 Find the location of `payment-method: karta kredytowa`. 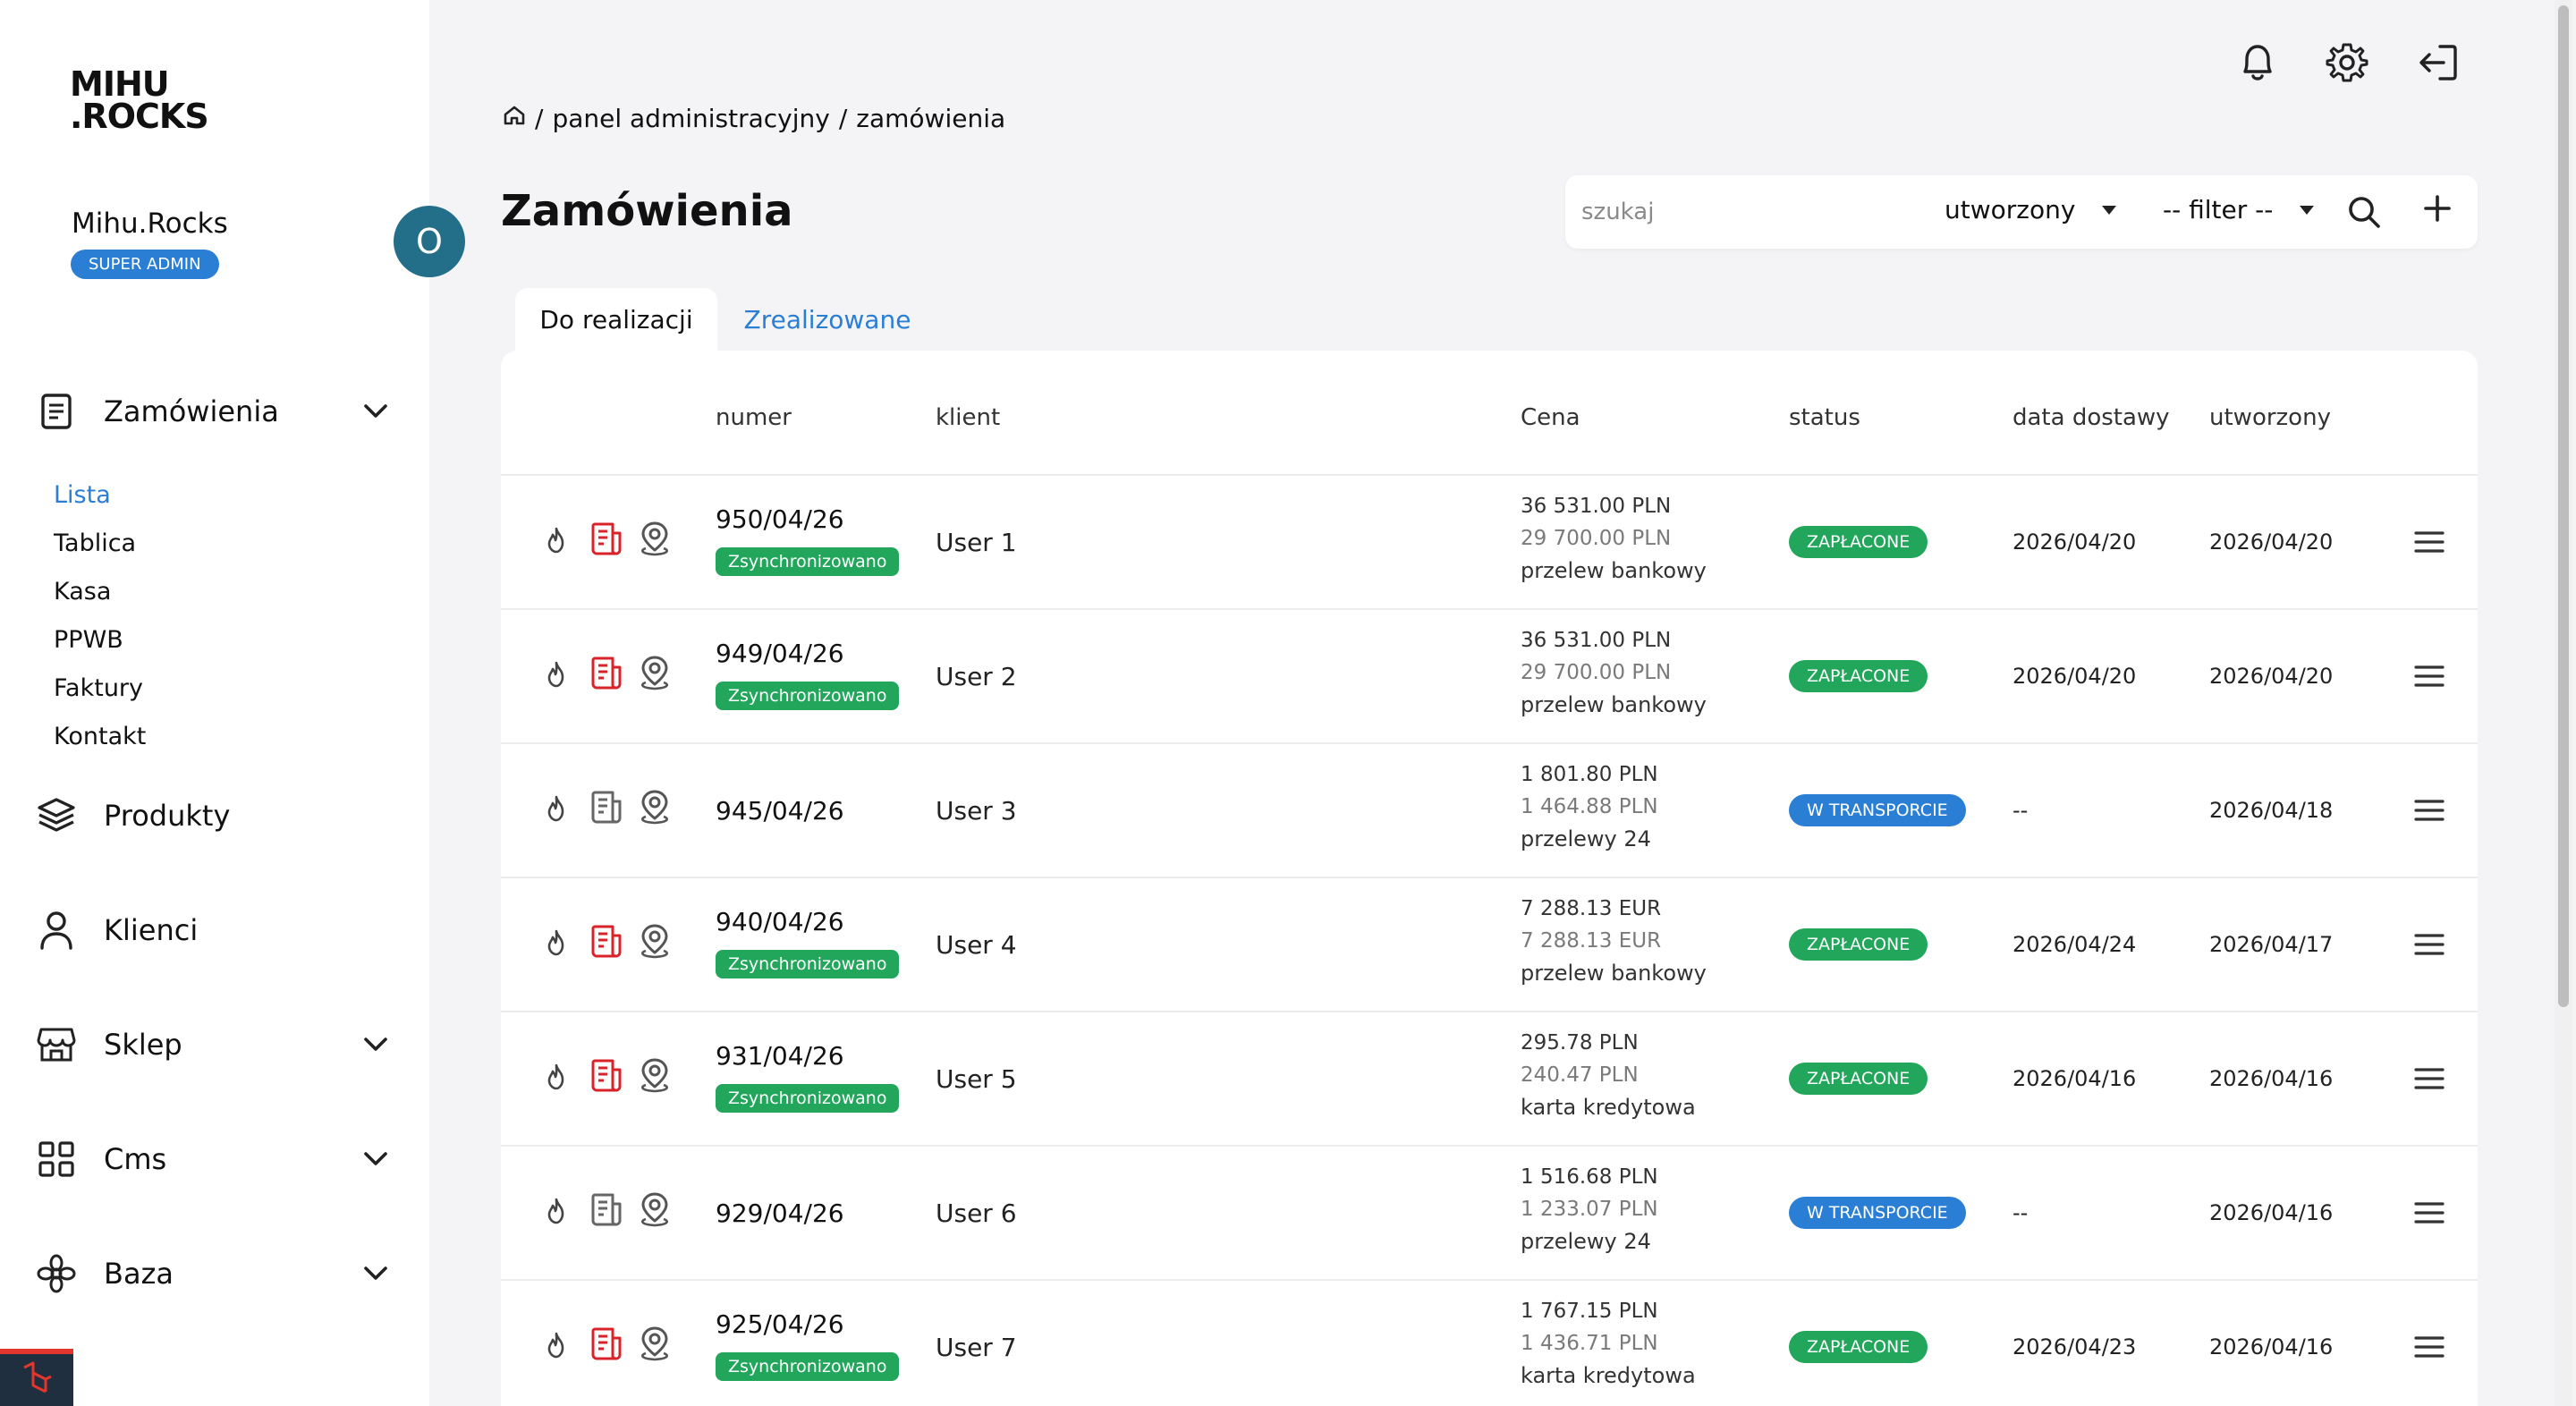

payment-method: karta kredytowa is located at coordinates (1608, 1376).